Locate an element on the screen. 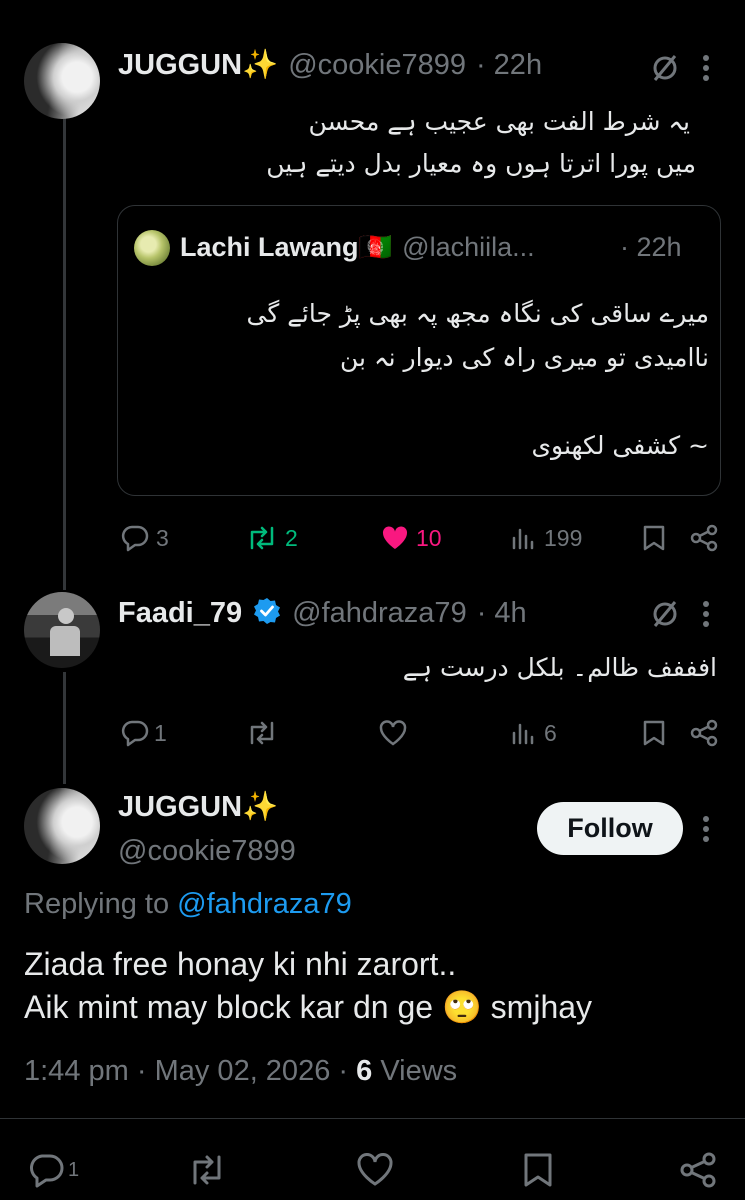 The height and width of the screenshot is (1200, 745). user-handle: @fahdraza79 is located at coordinates (379, 613).